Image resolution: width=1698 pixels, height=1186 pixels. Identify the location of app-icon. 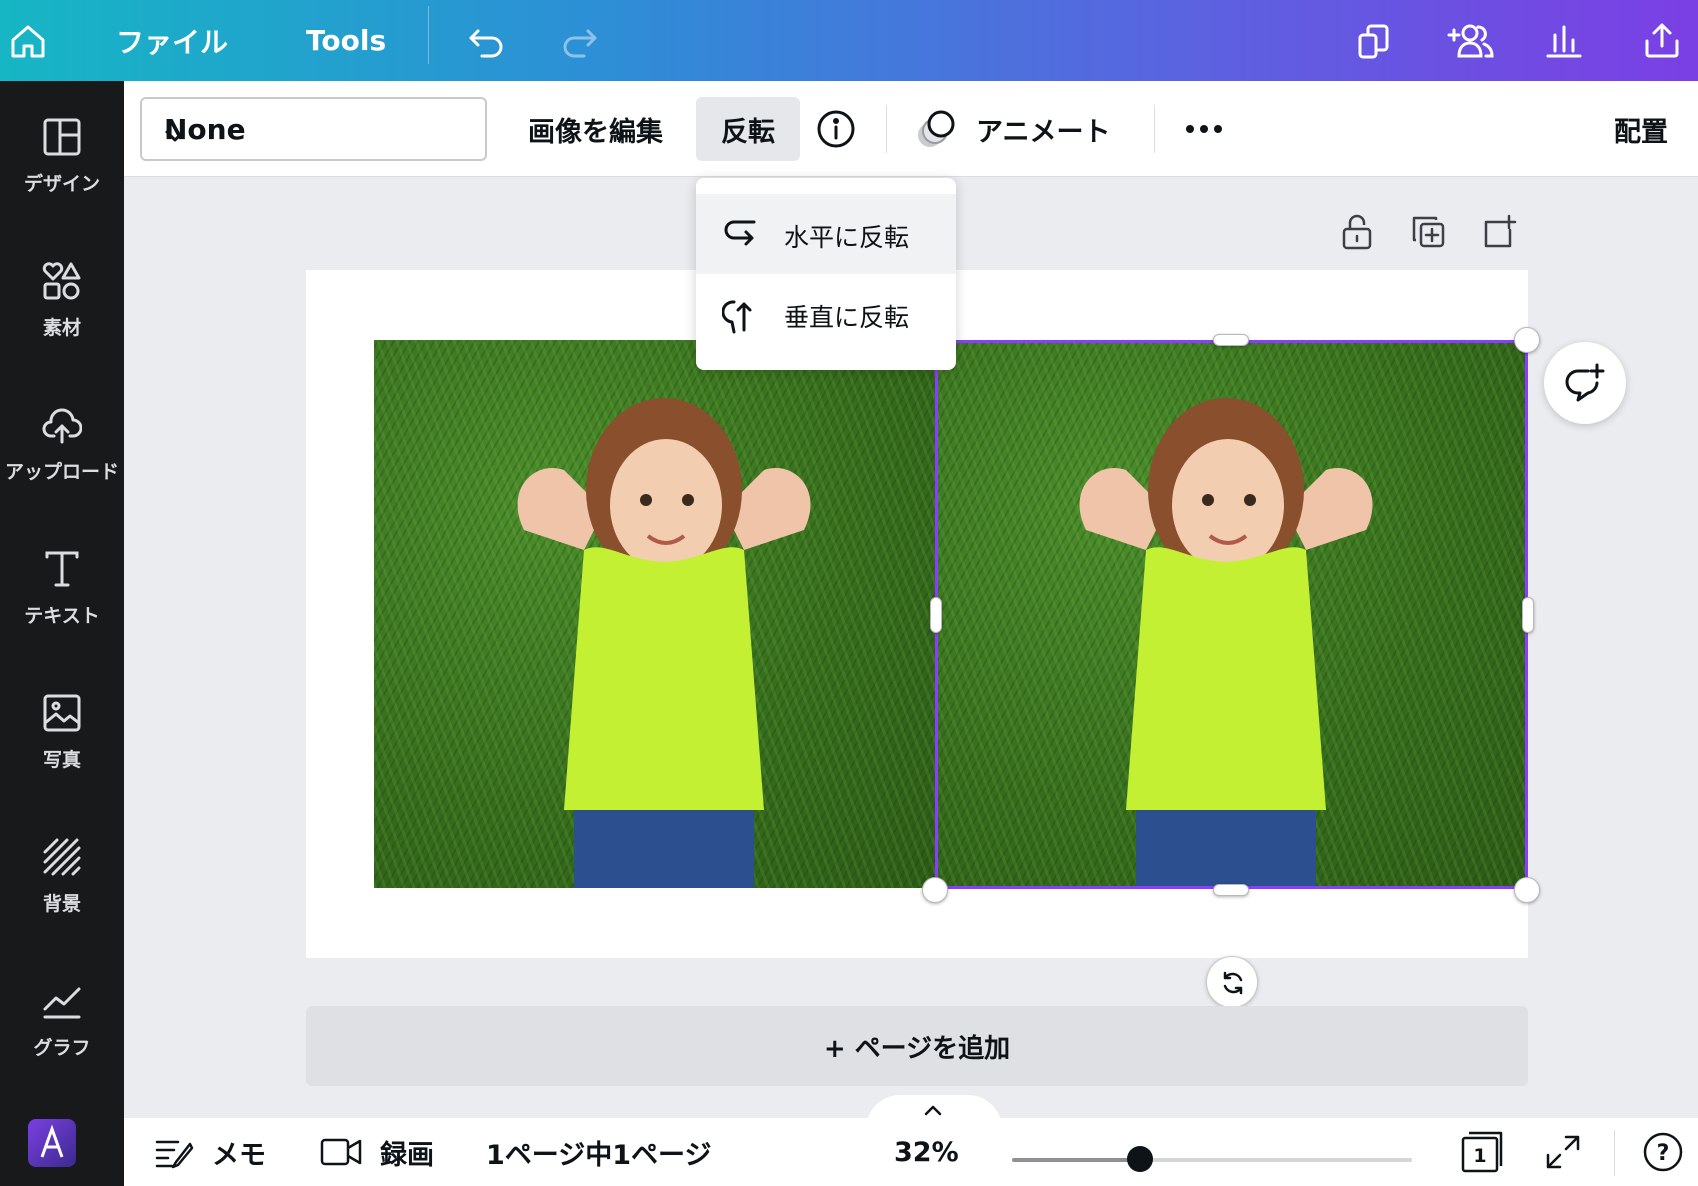
(52, 1143).